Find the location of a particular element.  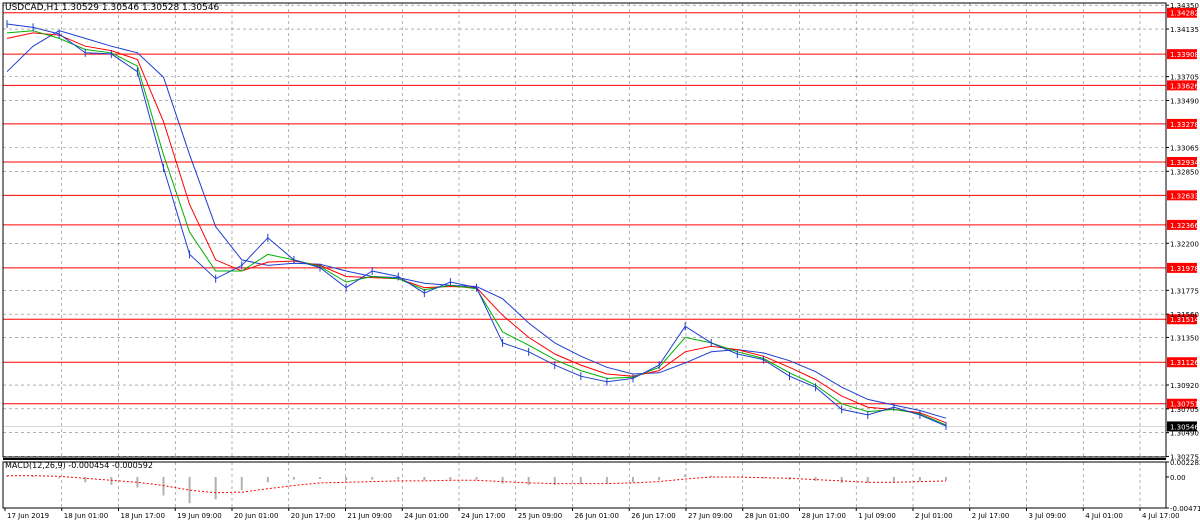

x-tick-label: 18 Jun 01:00 is located at coordinates (86, 516).